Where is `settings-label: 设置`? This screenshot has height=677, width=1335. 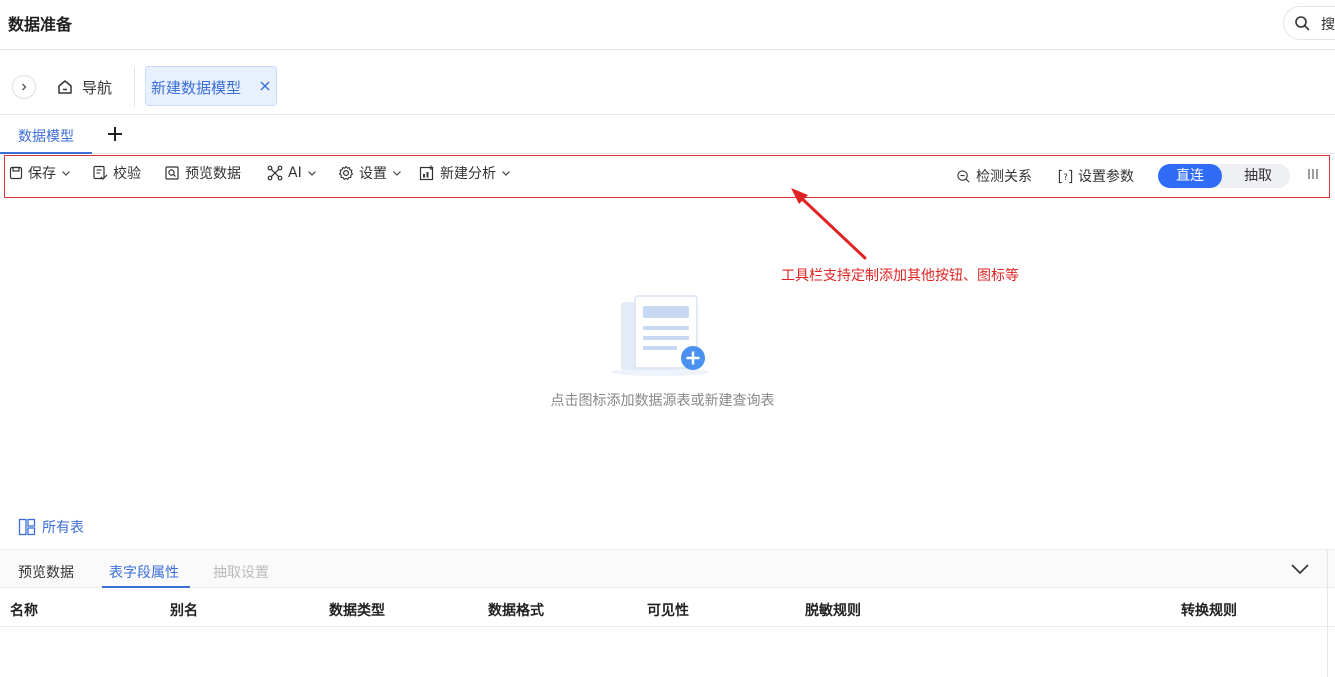 settings-label: 设置 is located at coordinates (373, 174).